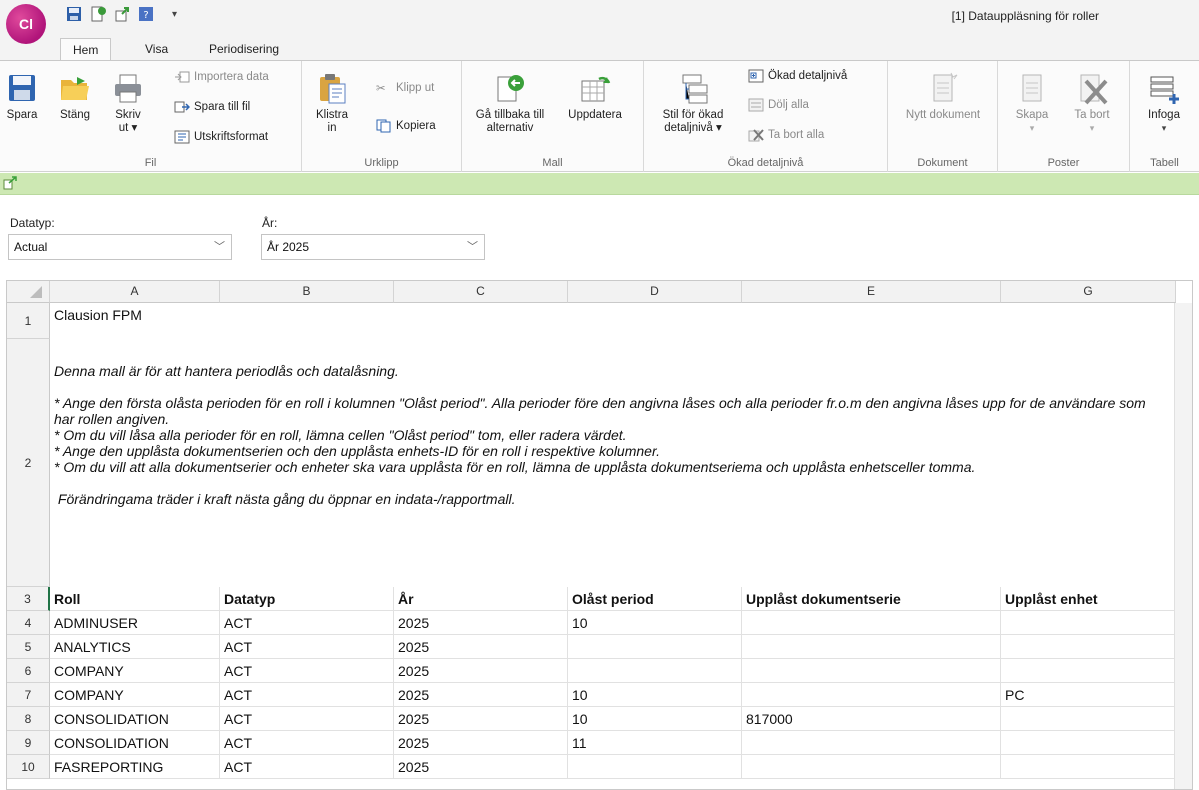 This screenshot has width=1199, height=790. What do you see at coordinates (221, 77) in the screenshot?
I see `importera-data-button: Importera data` at bounding box center [221, 77].